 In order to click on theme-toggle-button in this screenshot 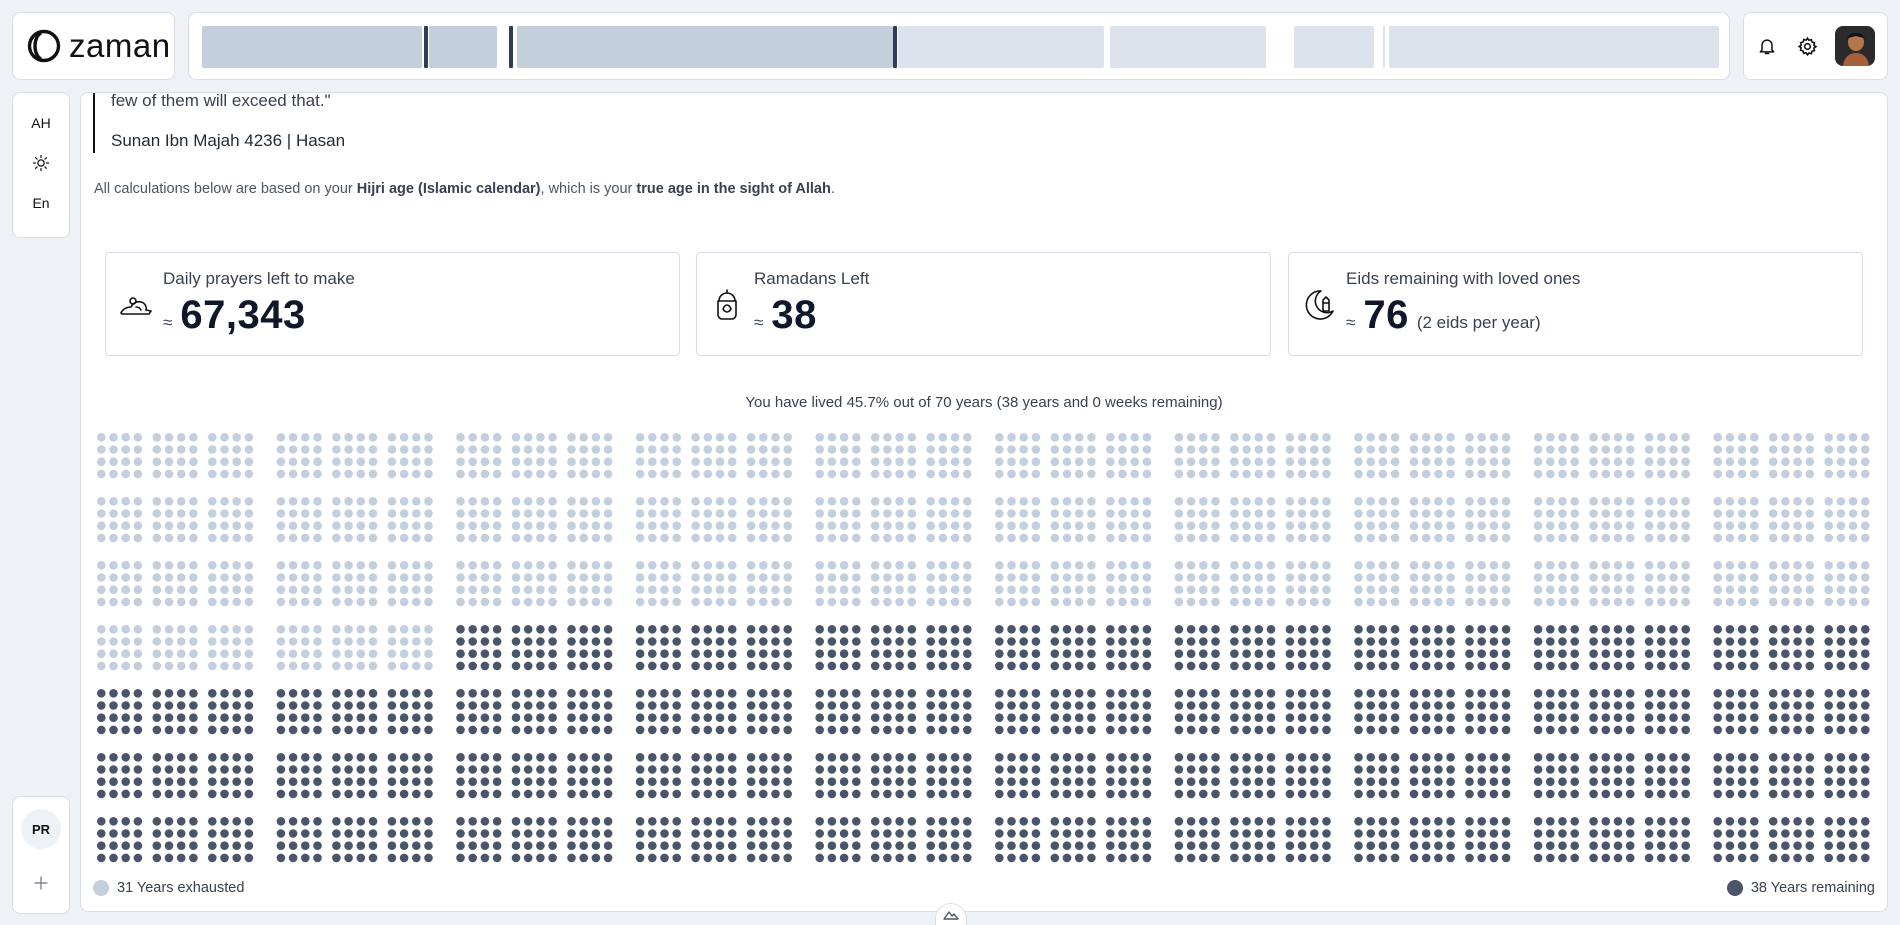, I will do `click(41, 163)`.